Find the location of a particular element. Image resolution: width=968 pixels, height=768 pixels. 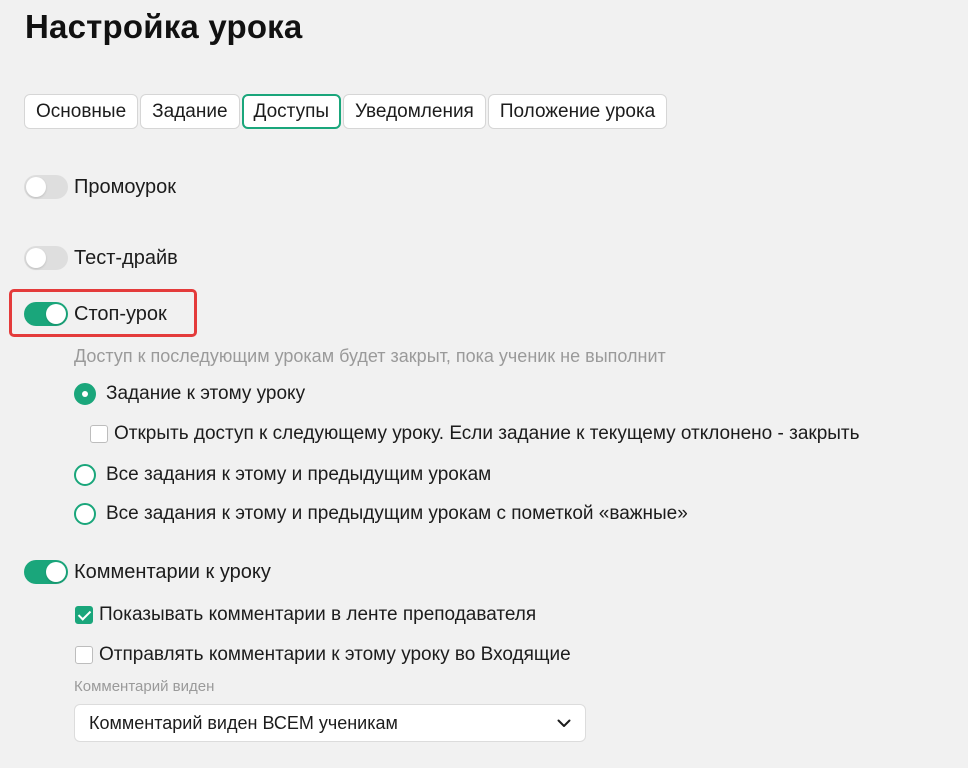

tab-notifications: Уведомления is located at coordinates (414, 111).